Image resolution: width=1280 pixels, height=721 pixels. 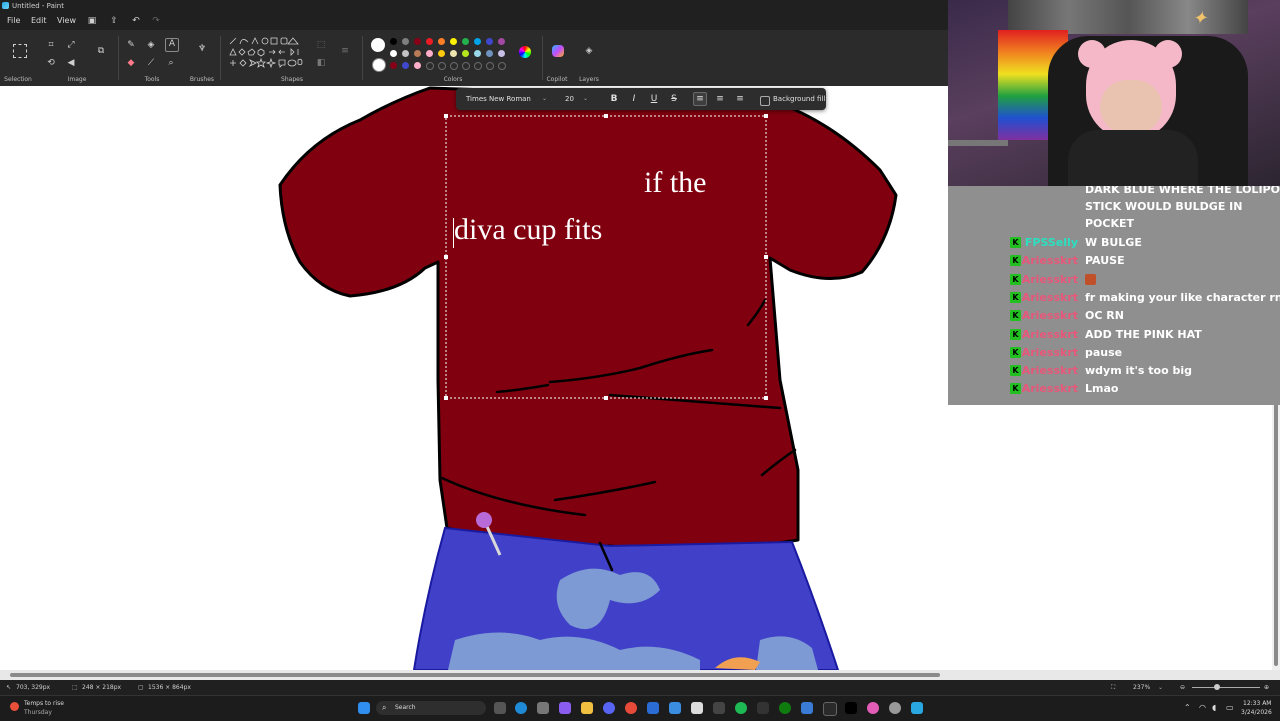 I want to click on zoom-dropdown-icon: ⌄, so click(x=1160, y=687).